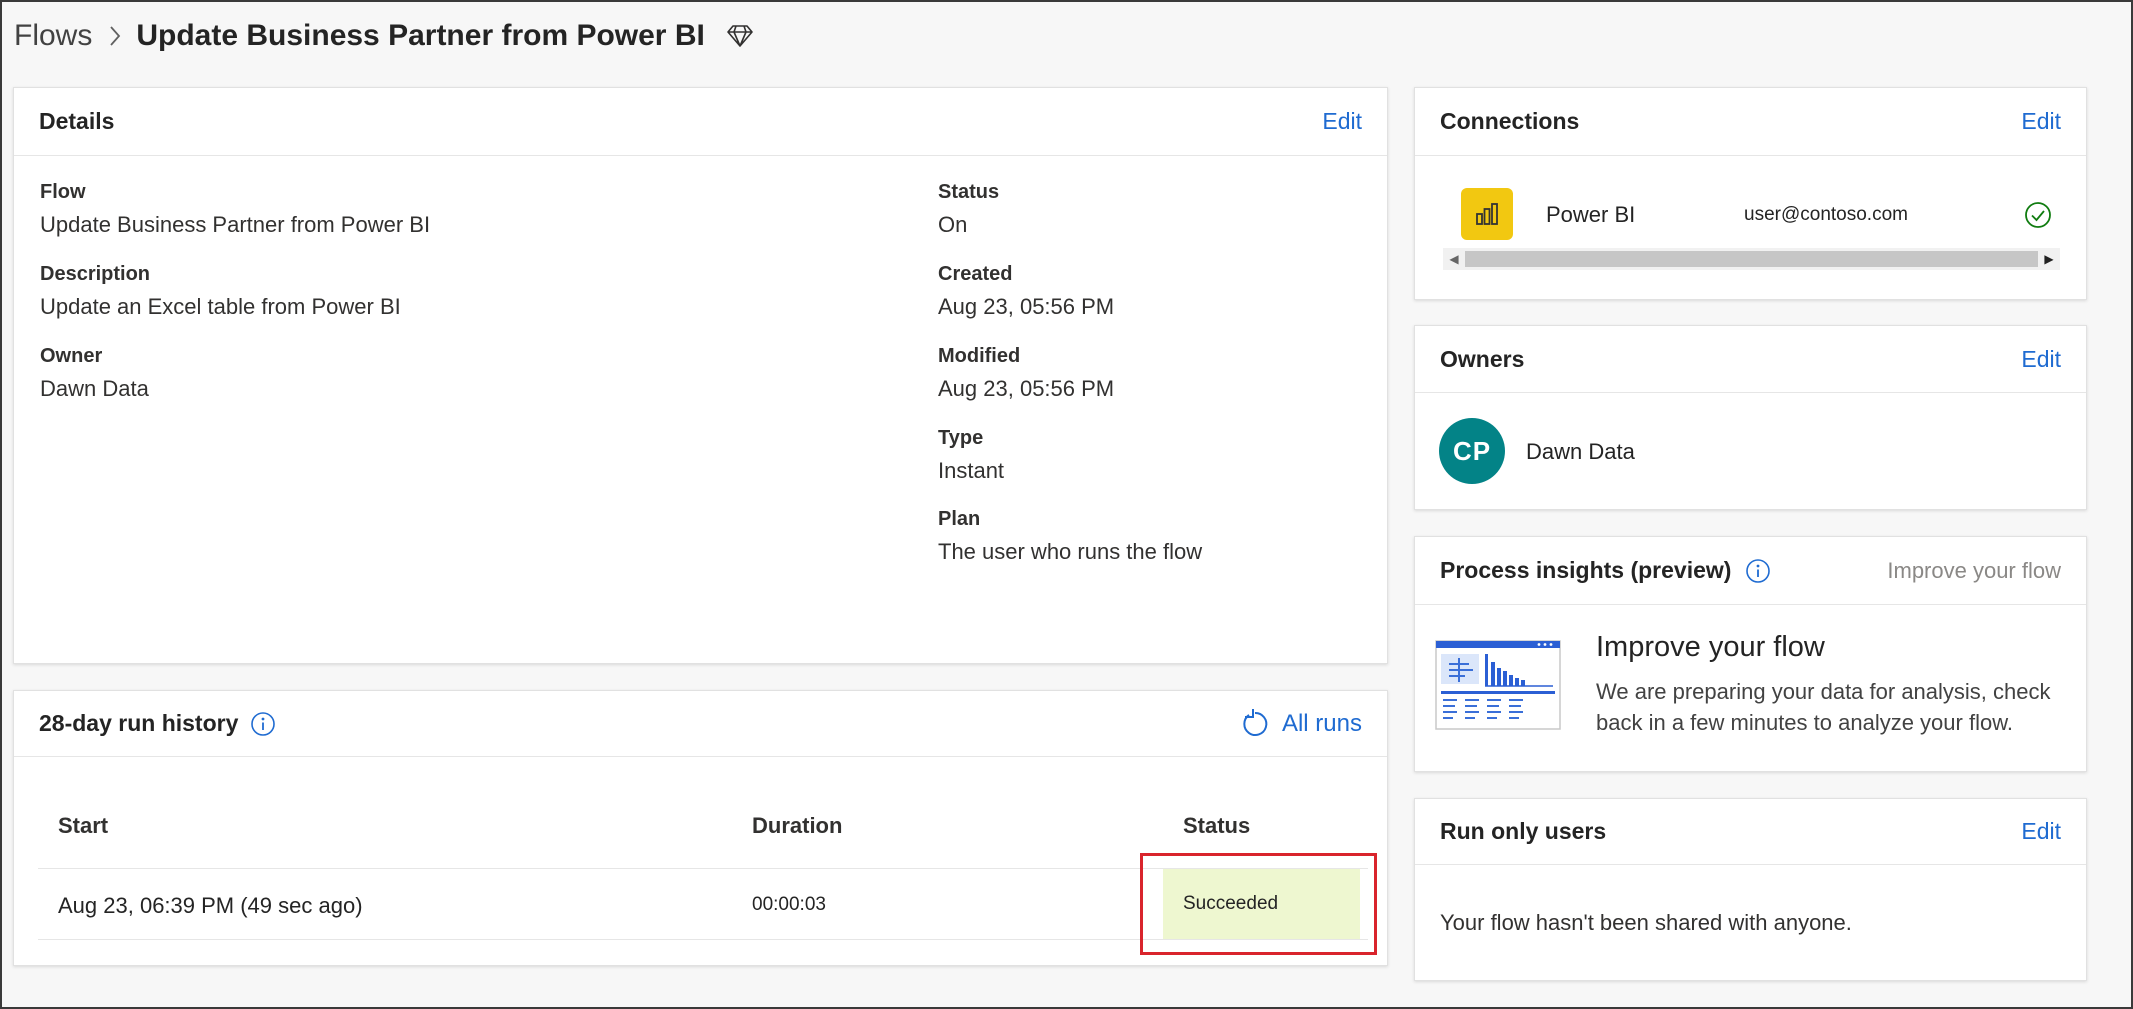 This screenshot has width=2133, height=1009. I want to click on field-label: Flow, so click(63, 192).